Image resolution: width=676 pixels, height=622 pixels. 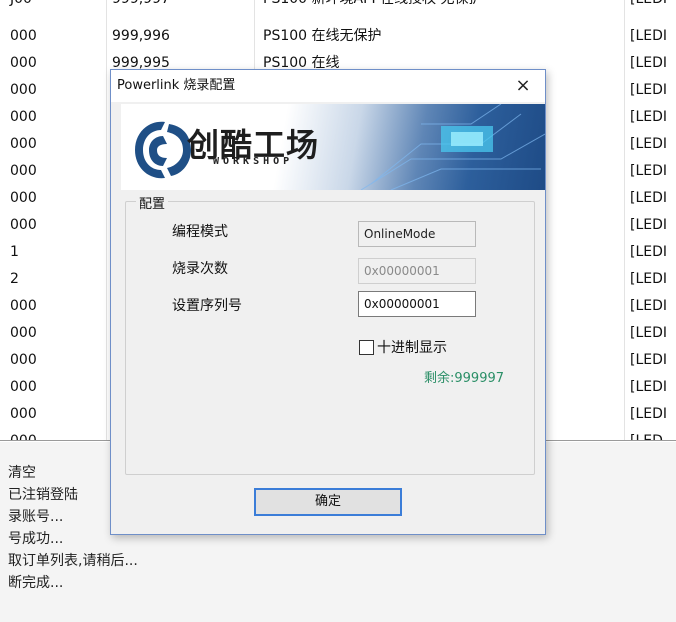 I want to click on count-label: 烧录次数, so click(x=200, y=269).